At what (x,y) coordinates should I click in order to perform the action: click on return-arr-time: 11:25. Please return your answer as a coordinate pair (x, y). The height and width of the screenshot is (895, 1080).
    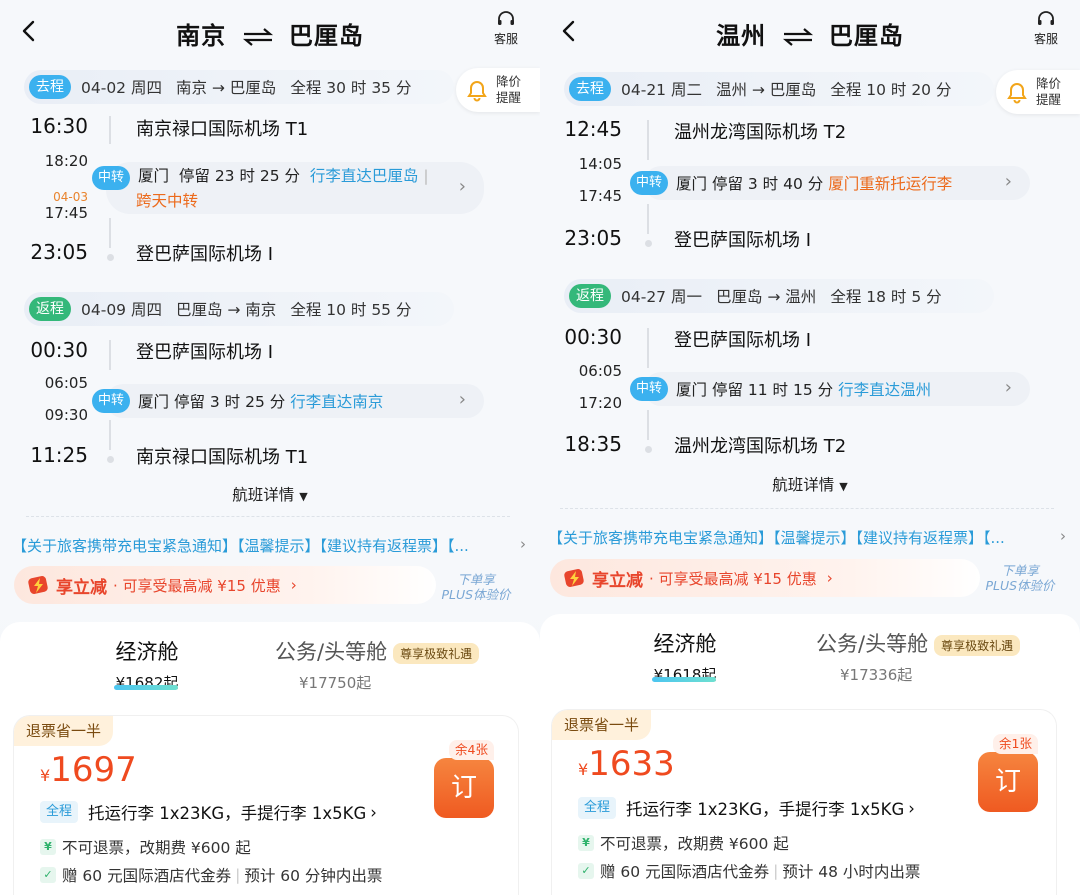
    Looking at the image, I should click on (59, 455).